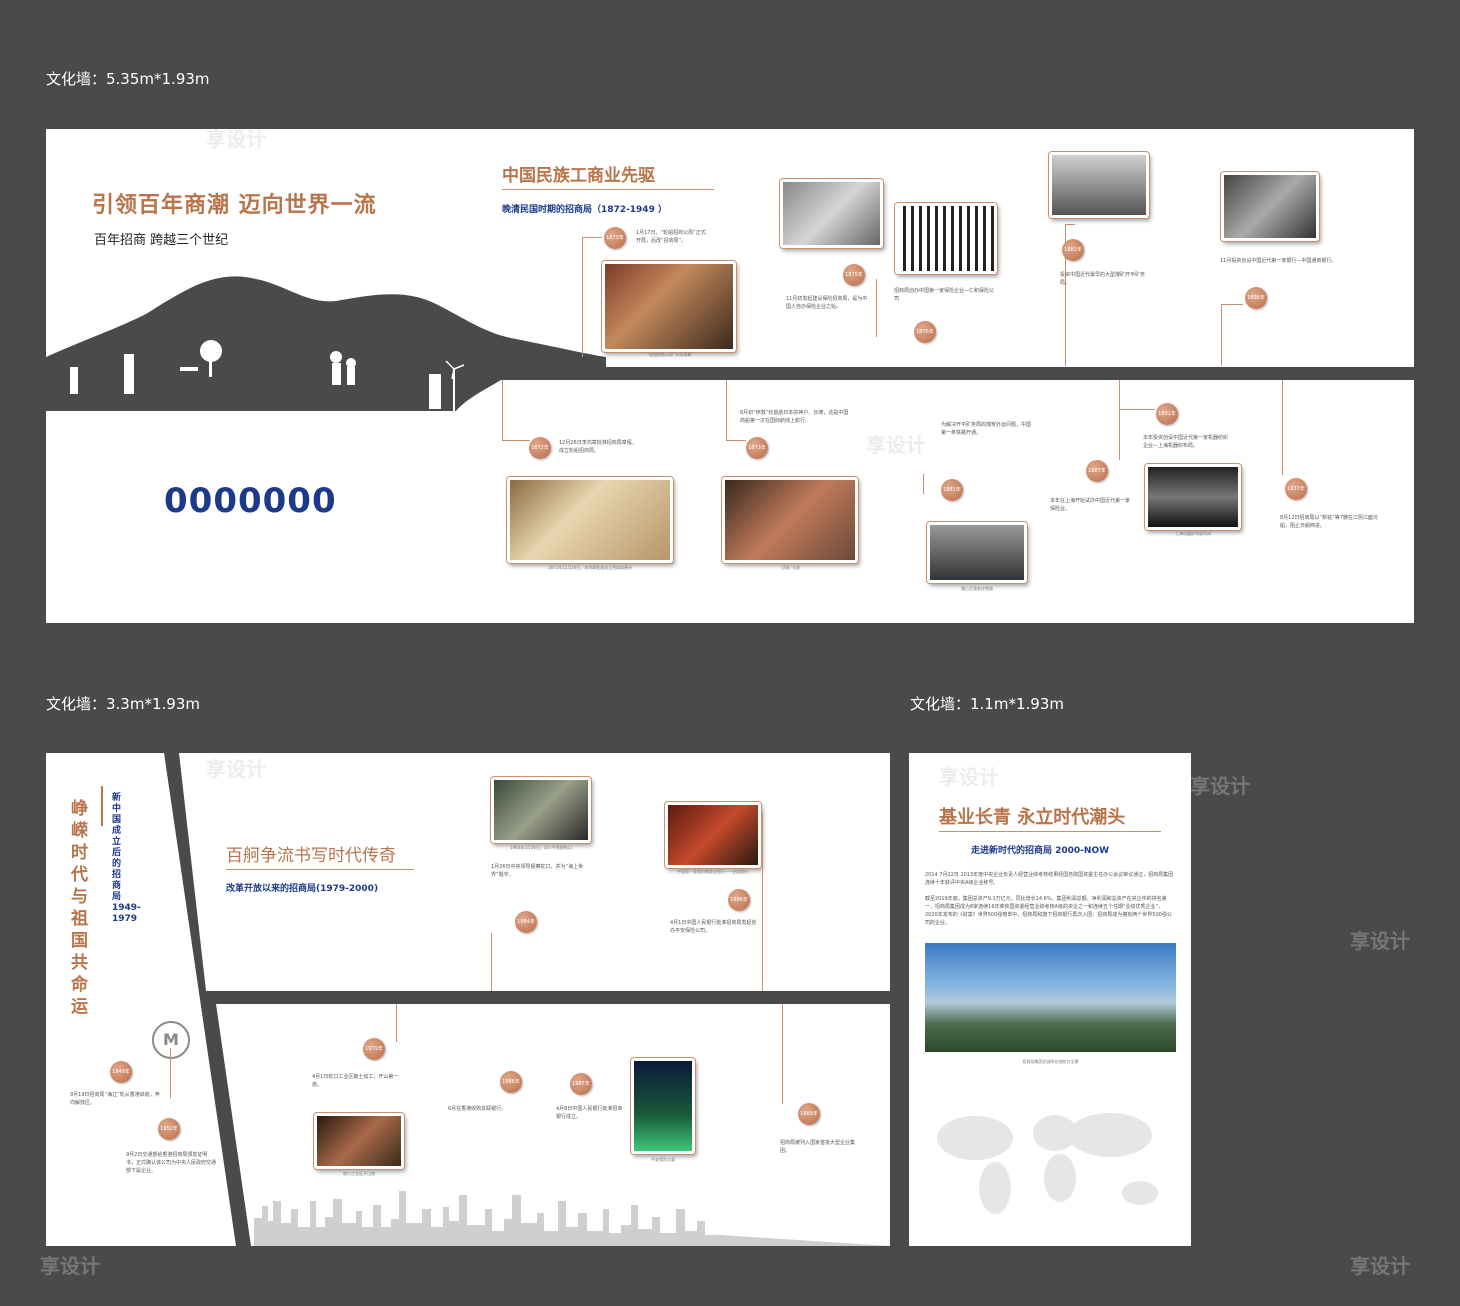 The height and width of the screenshot is (1306, 1460). What do you see at coordinates (671, 237) in the screenshot?
I see `event-text: 1月17日，“轮船招商公局”正式开局，后改“招商局”。` at bounding box center [671, 237].